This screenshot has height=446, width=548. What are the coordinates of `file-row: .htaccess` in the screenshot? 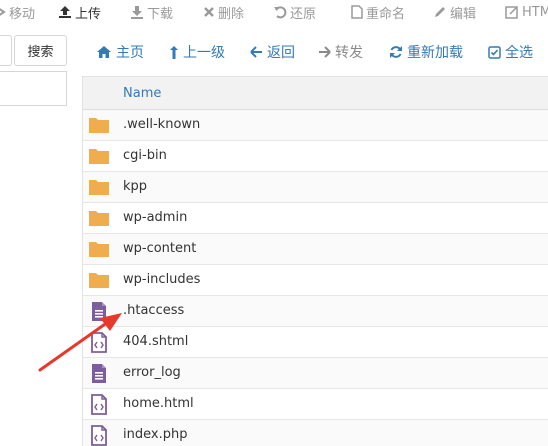 It's located at (315, 311).